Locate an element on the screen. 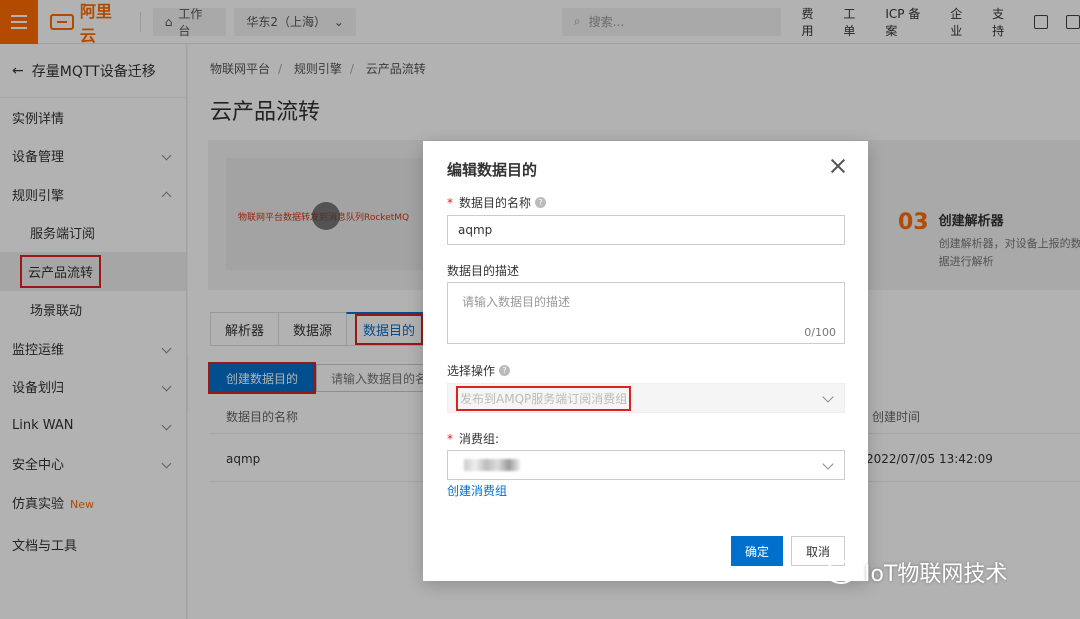  char-counter: 0/100 is located at coordinates (820, 332).